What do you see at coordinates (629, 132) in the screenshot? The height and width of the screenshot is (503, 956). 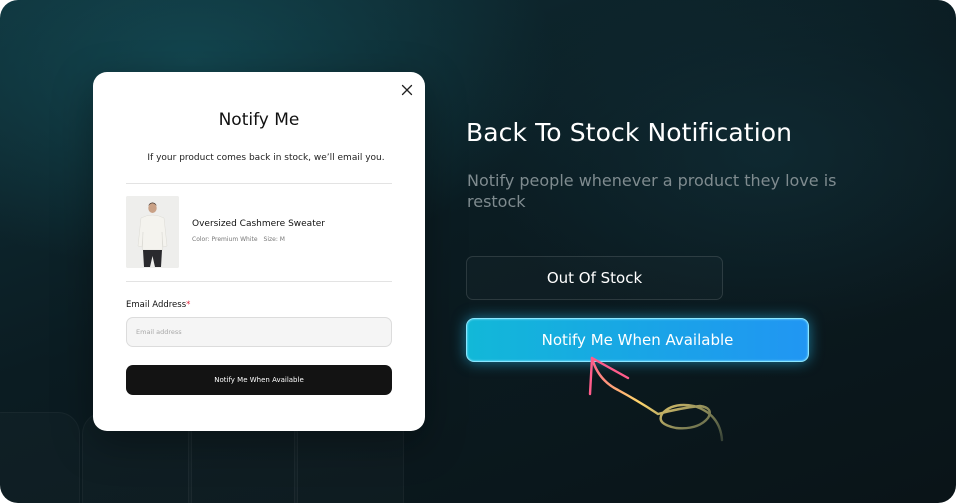 I see `hero-title: Back To Stock Notification` at bounding box center [629, 132].